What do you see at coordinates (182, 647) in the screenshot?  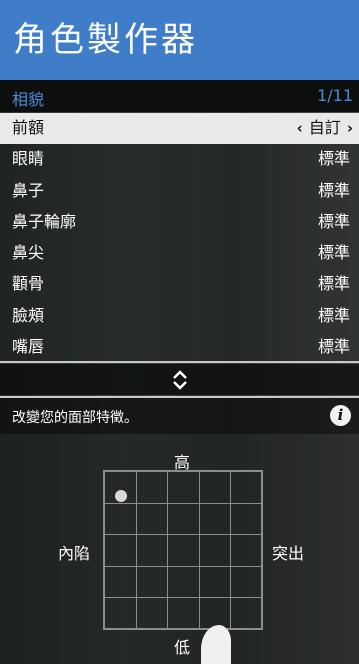 I see `grid-bottom-label: 低` at bounding box center [182, 647].